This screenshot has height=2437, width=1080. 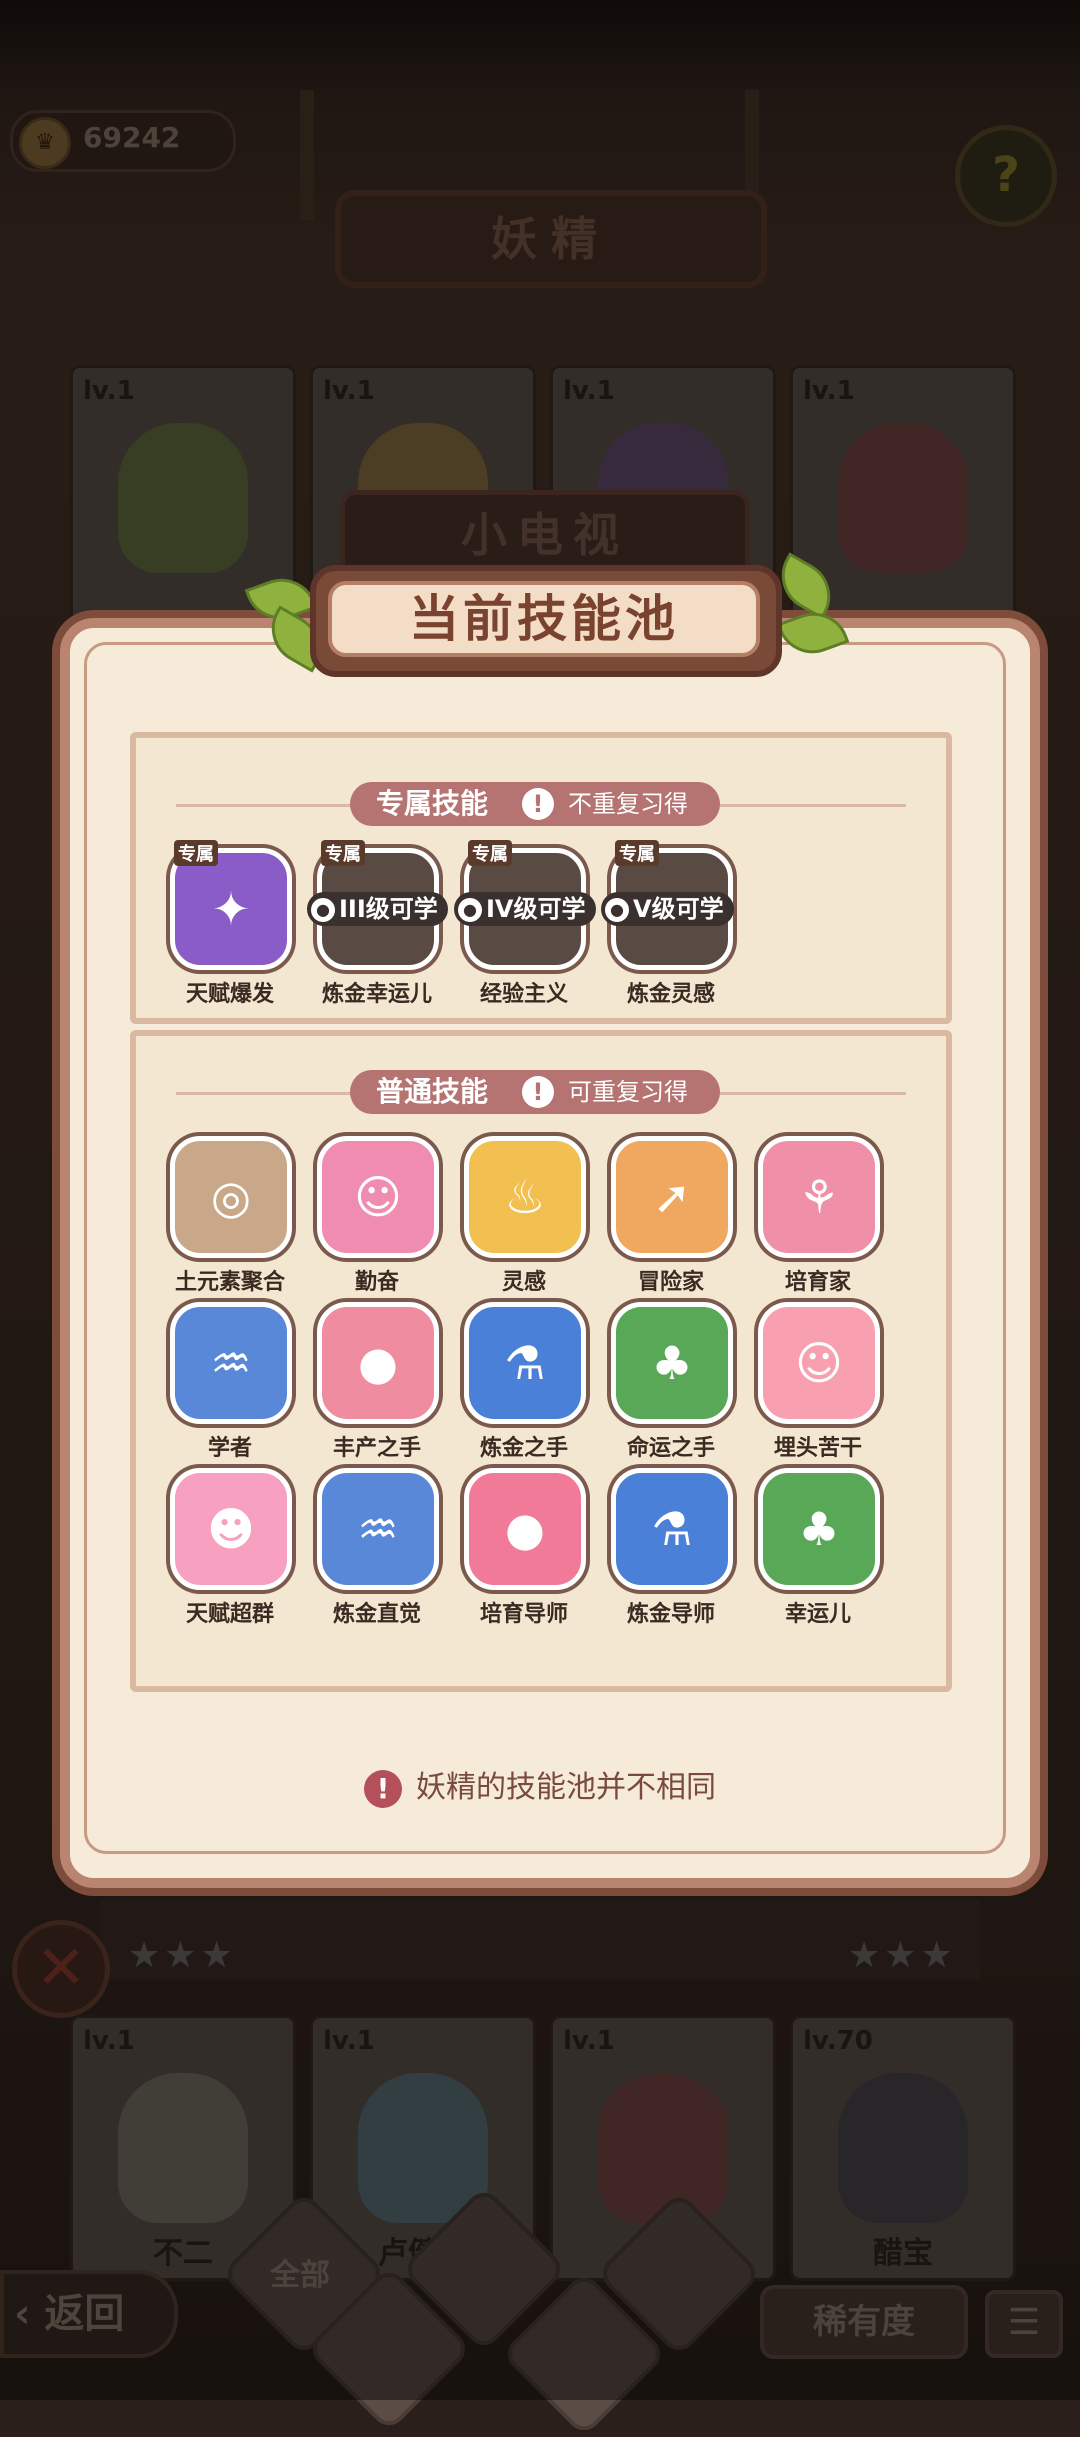 I want to click on skill-item: ◎ 土元素聚合, so click(x=231, y=1216).